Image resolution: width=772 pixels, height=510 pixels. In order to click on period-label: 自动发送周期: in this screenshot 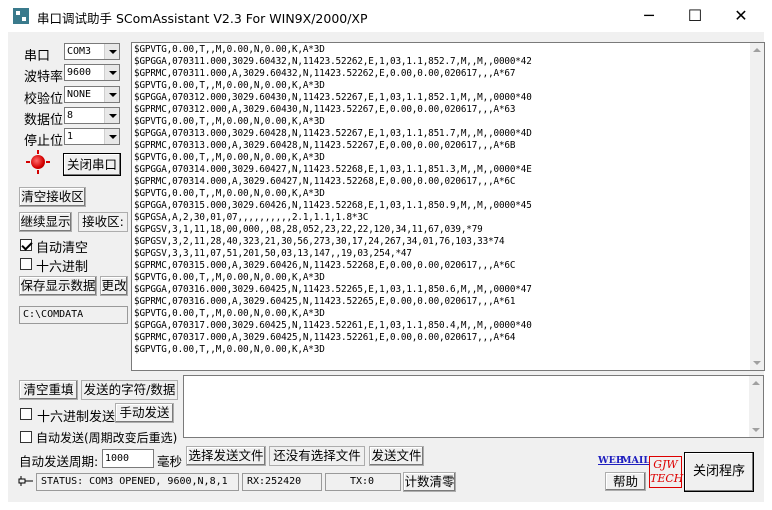, I will do `click(59, 461)`.